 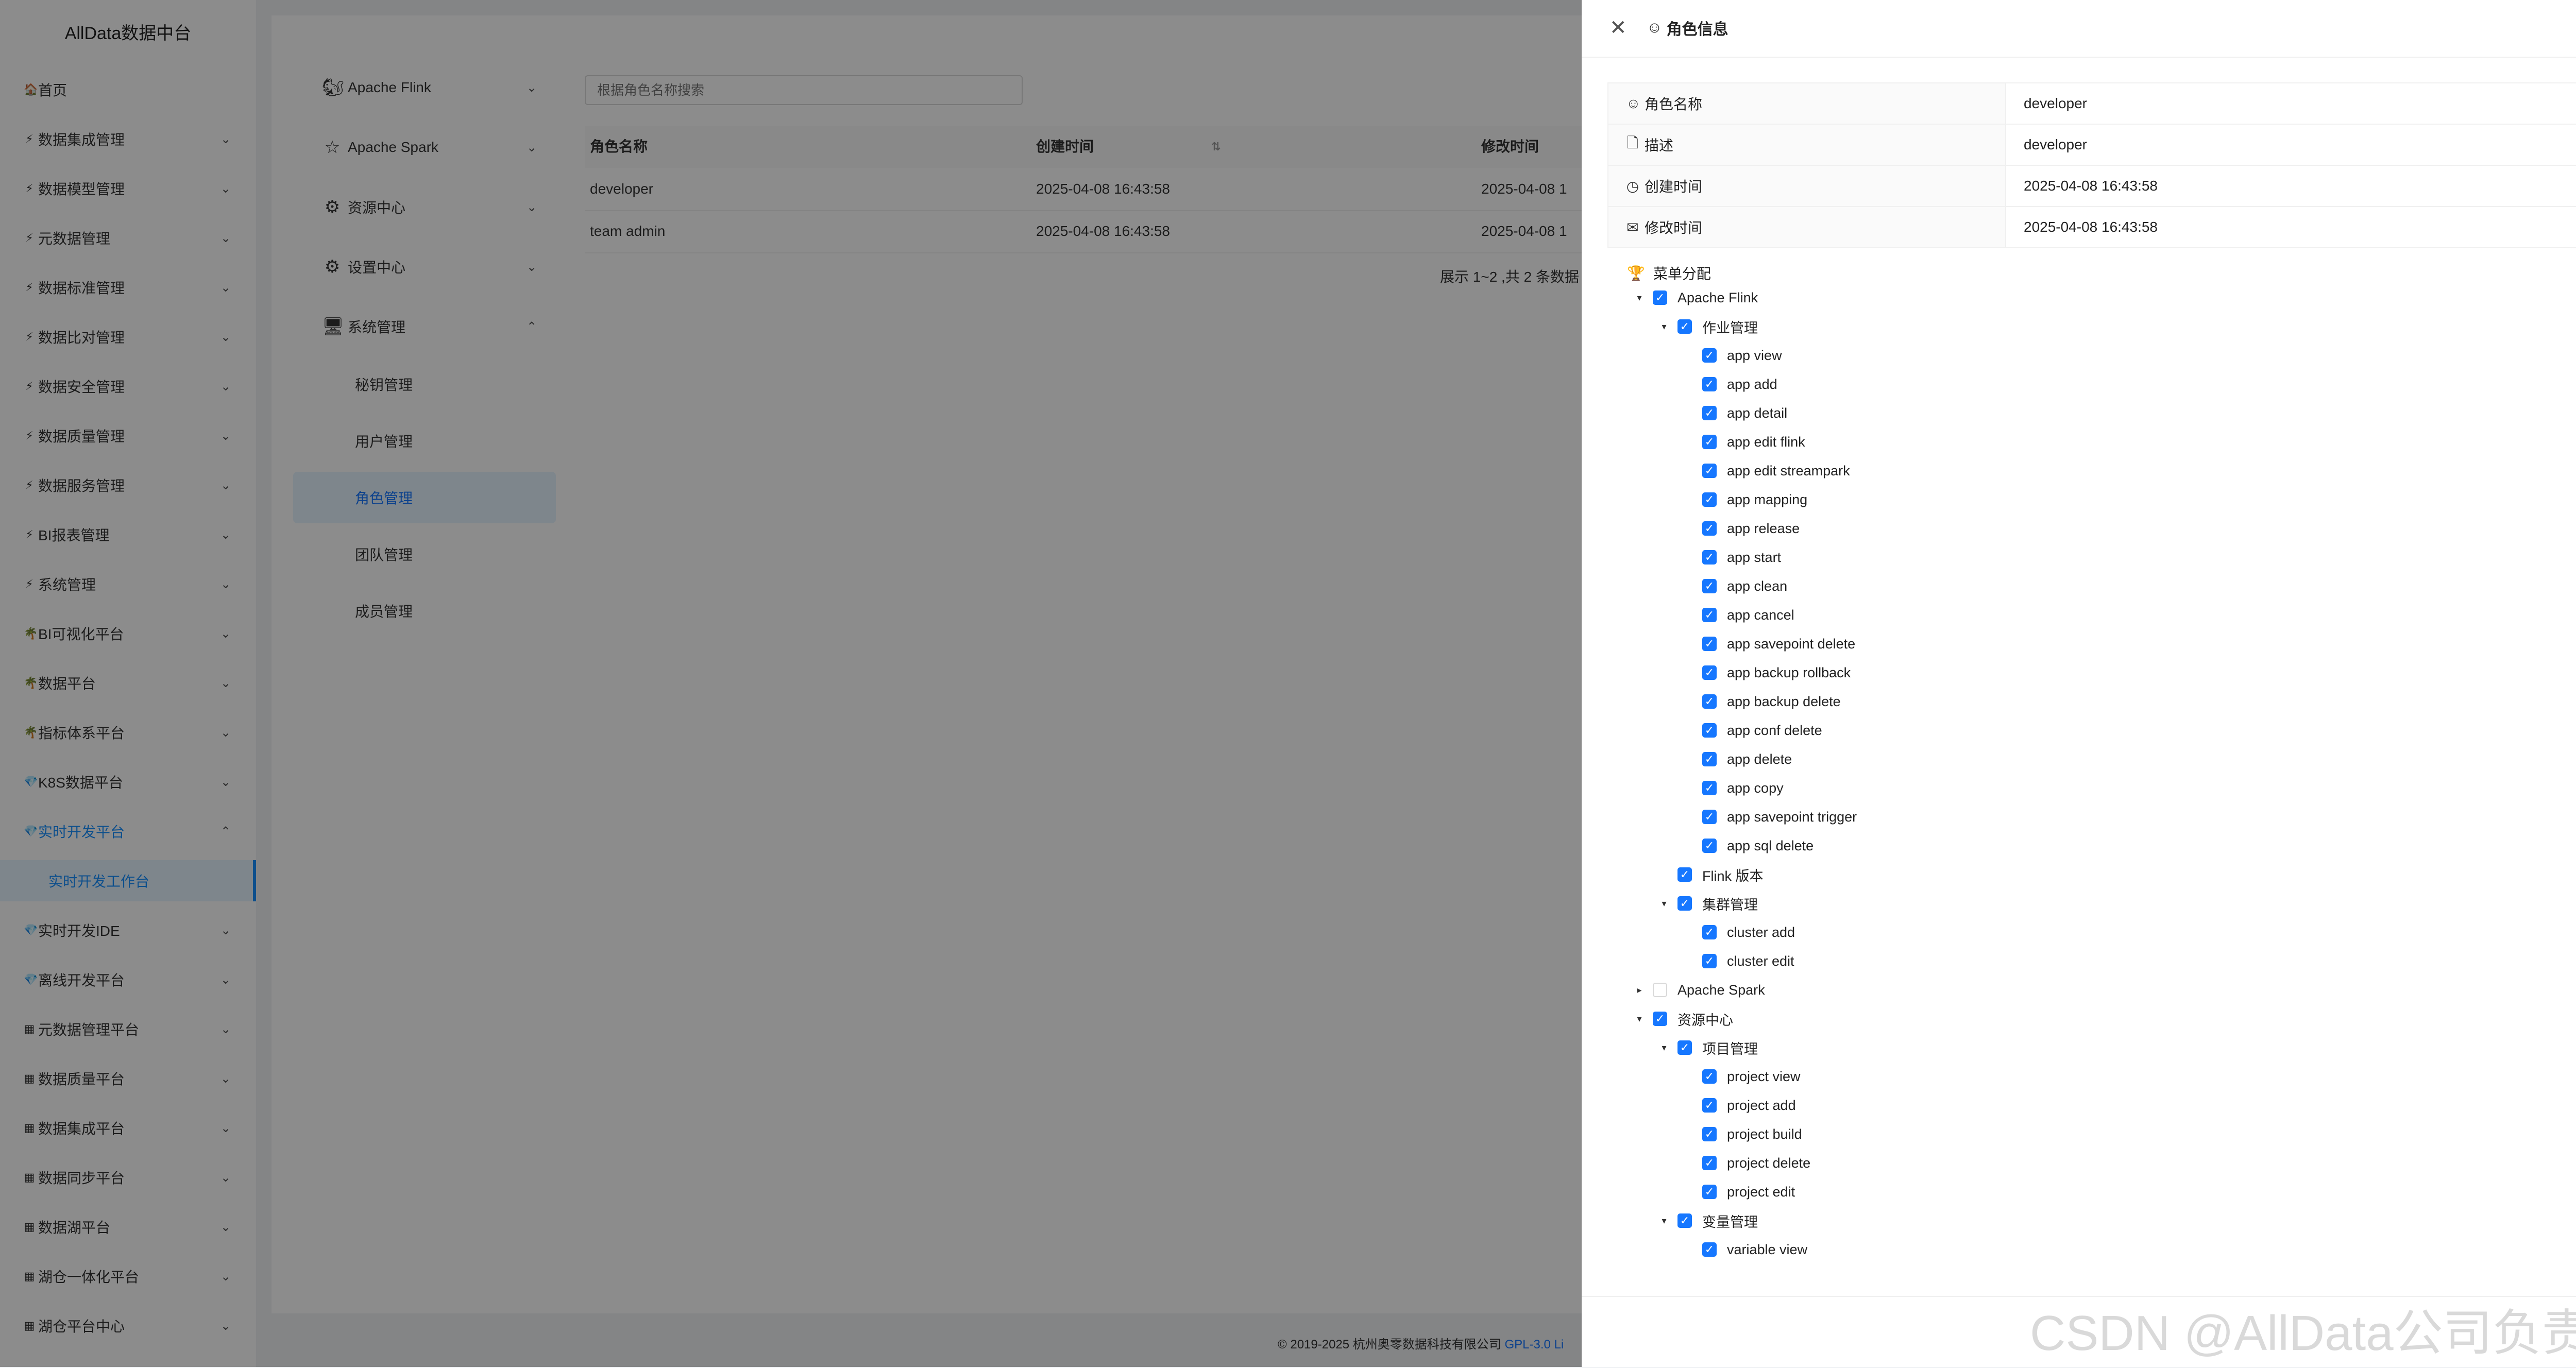 What do you see at coordinates (1708, 1047) in the screenshot?
I see `tree-node: ▾ ✓ 项目管理` at bounding box center [1708, 1047].